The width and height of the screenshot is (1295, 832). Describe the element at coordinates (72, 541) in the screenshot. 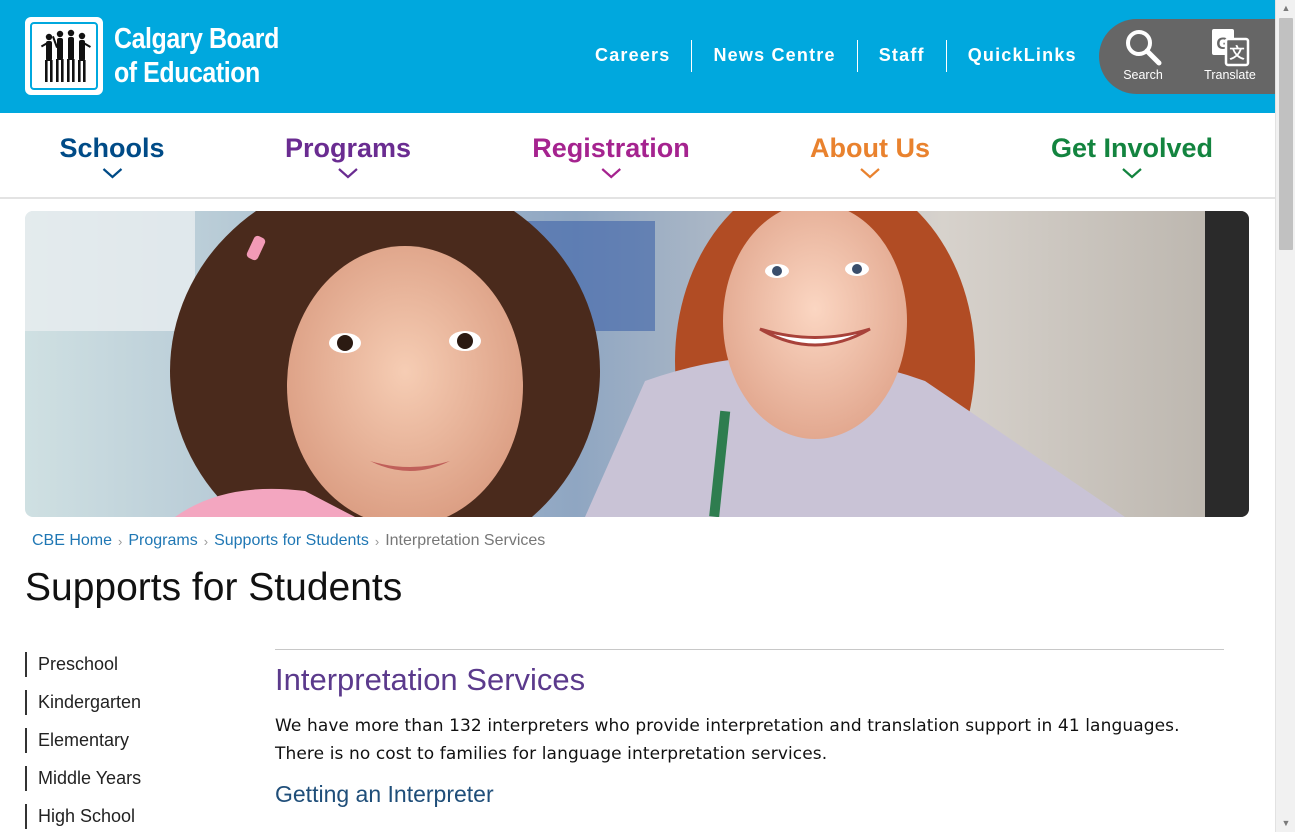

I see `breadcrumb-cbe-home: CBE Home` at that location.